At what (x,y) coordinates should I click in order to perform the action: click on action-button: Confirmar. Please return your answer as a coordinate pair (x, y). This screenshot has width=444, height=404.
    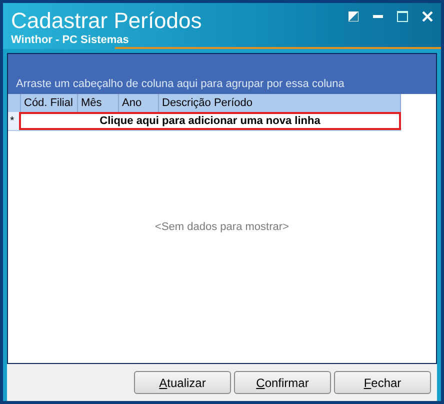
    Looking at the image, I should click on (282, 382).